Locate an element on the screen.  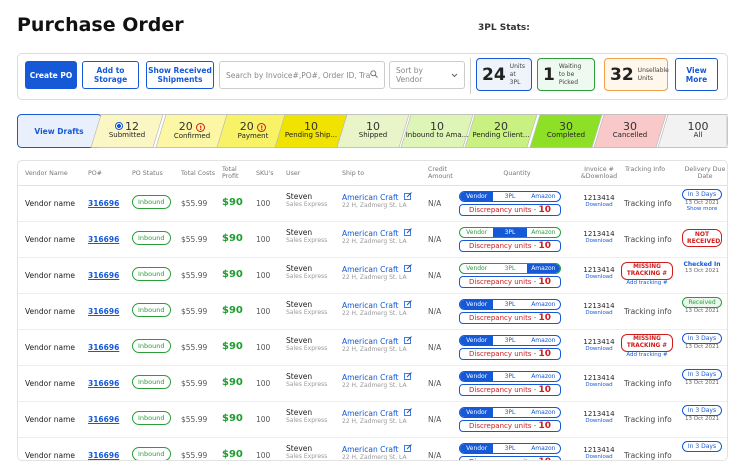
status-tab: 20 ! Confirmed is located at coordinates (192, 131).